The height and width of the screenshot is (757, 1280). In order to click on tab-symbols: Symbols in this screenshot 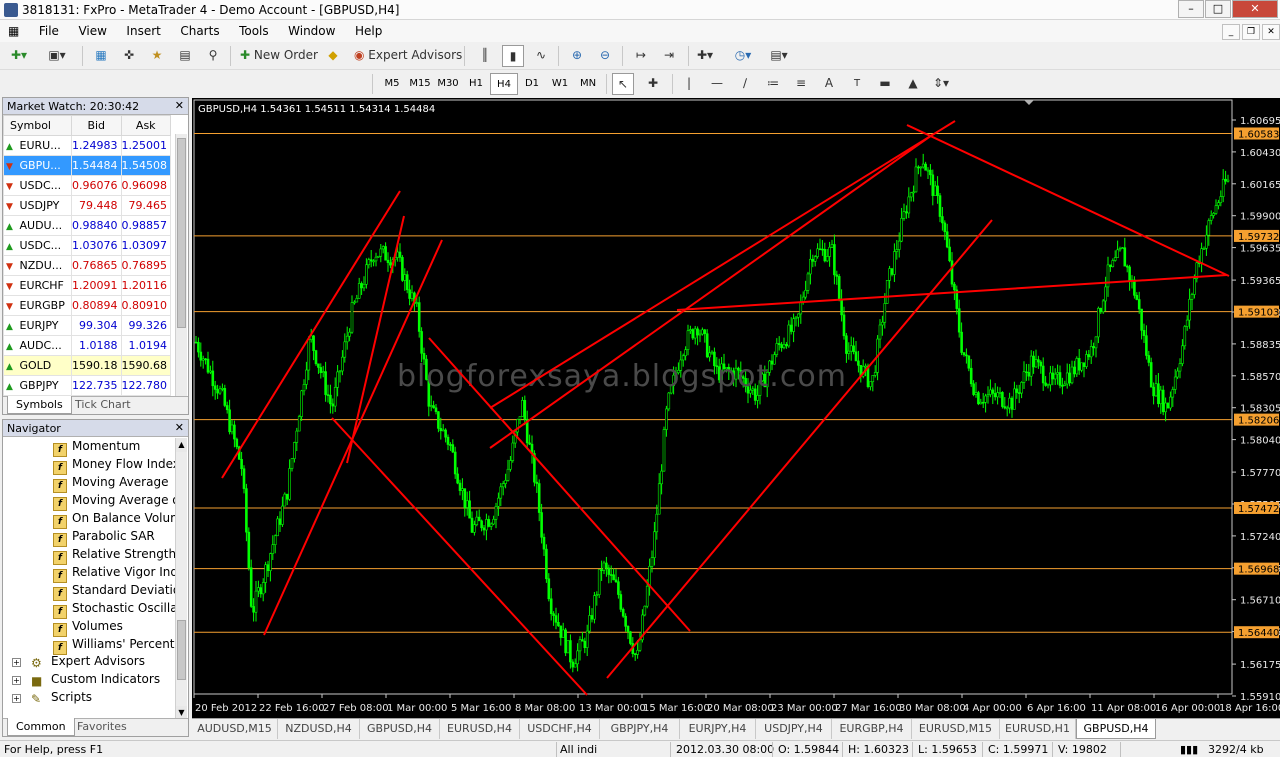, I will do `click(39, 405)`.